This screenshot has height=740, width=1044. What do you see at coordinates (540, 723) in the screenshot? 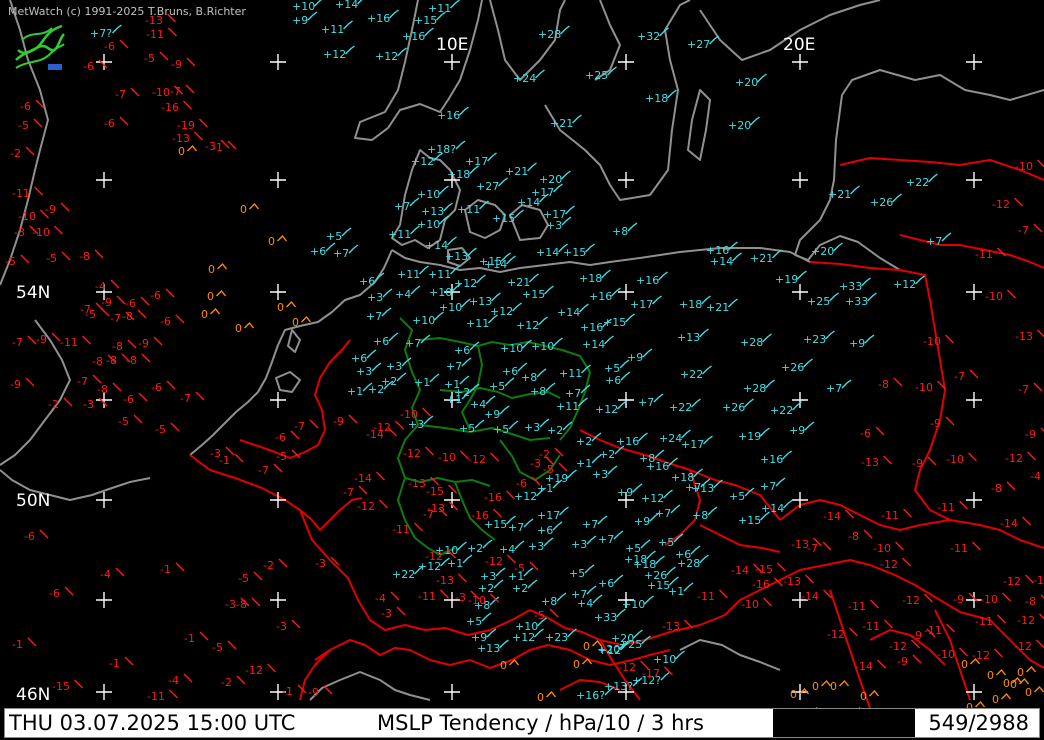
I see `parameter-title: MSLP Tendency / hPa/10 / 3 hrs` at bounding box center [540, 723].